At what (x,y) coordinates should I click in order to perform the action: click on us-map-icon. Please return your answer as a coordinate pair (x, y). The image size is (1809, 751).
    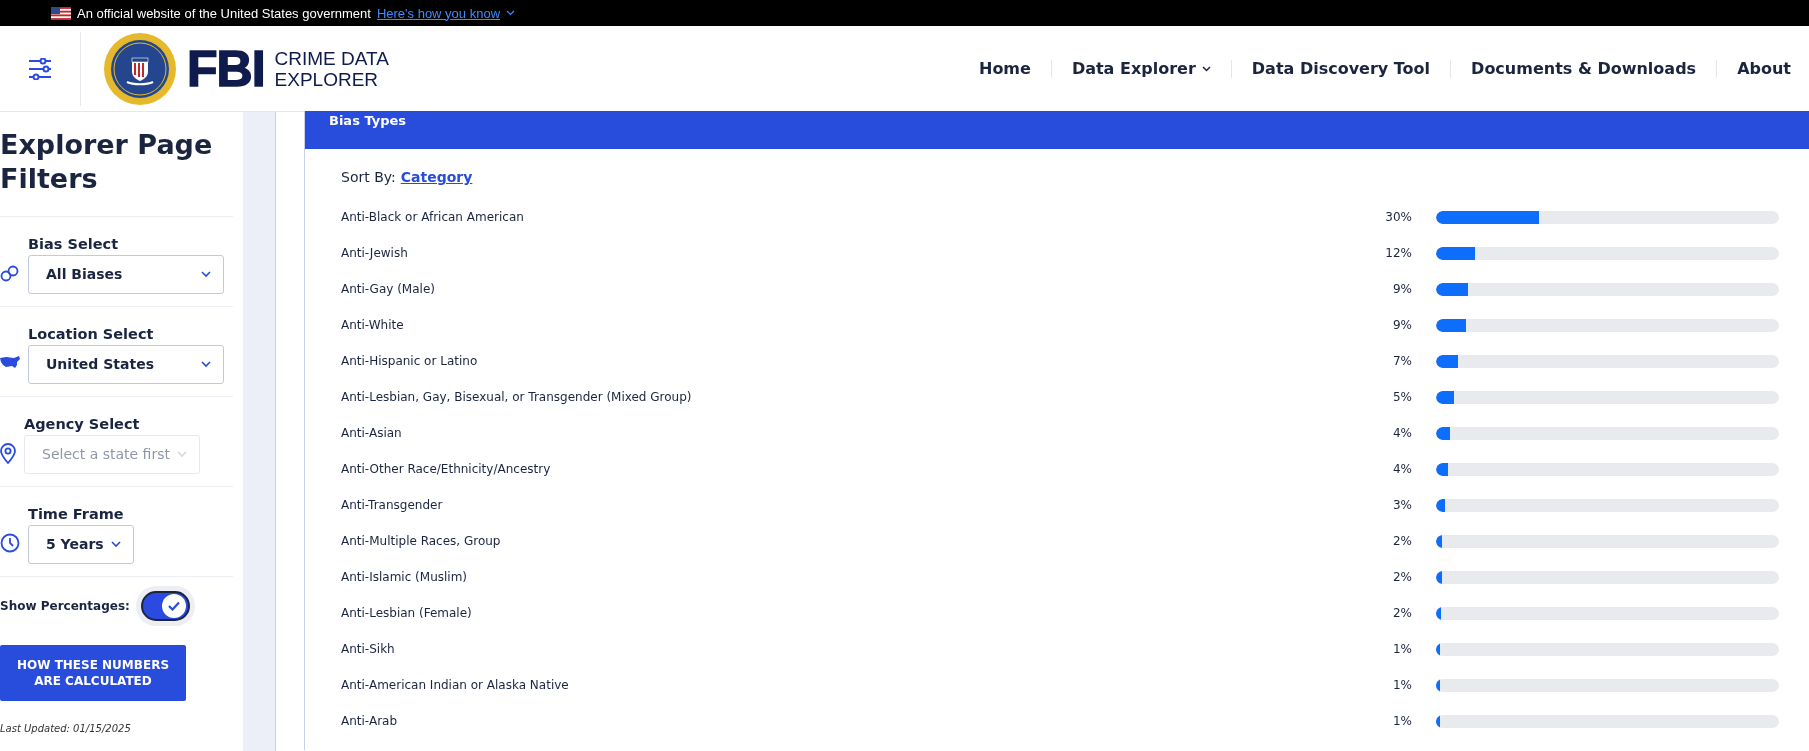
    Looking at the image, I should click on (10, 362).